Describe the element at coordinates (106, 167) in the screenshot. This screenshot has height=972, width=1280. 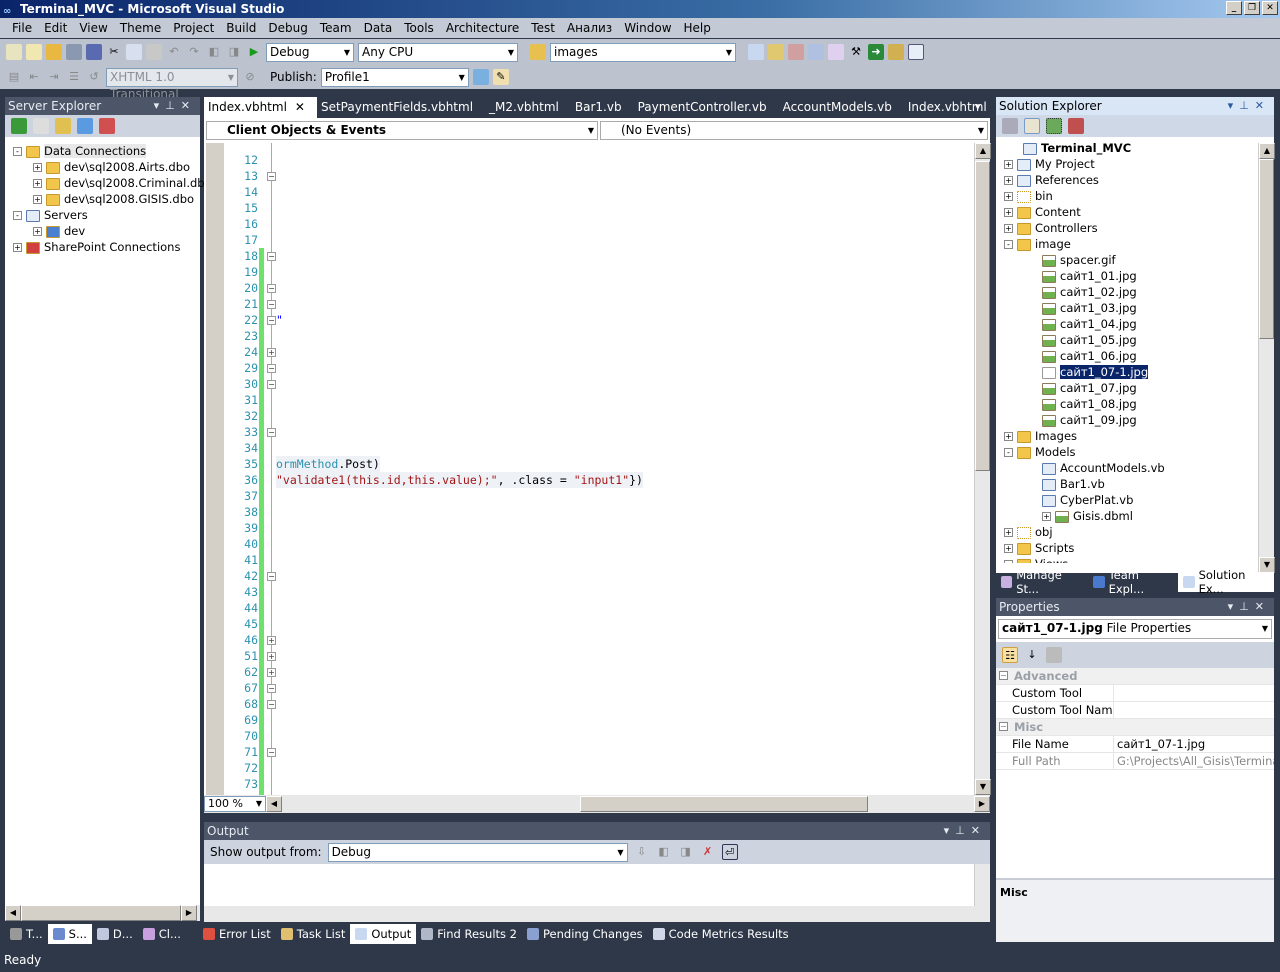
I see `tree-item: + dev\sql2008.Airts.dbo` at that location.